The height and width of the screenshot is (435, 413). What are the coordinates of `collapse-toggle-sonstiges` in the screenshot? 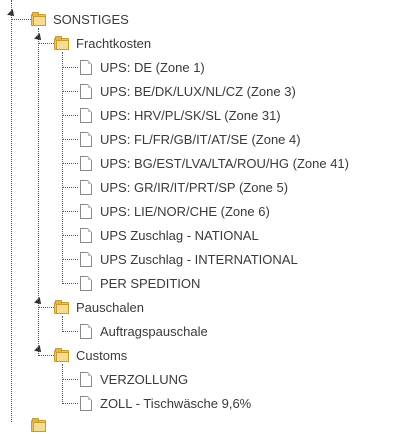 It's located at (11, 15).